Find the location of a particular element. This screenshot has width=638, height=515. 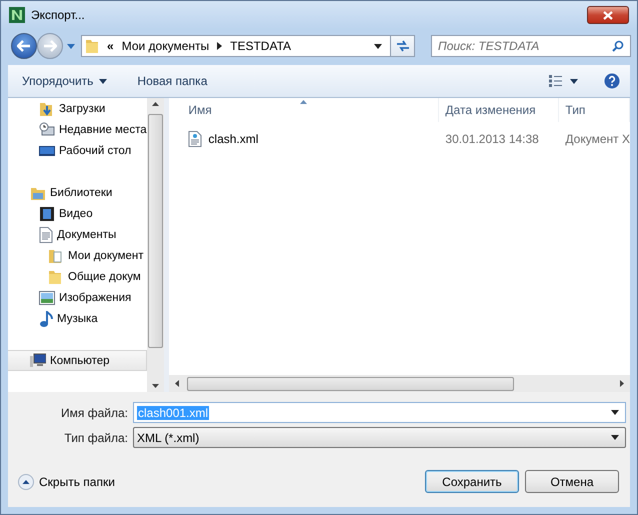

download-folder-icon is located at coordinates (47, 108).